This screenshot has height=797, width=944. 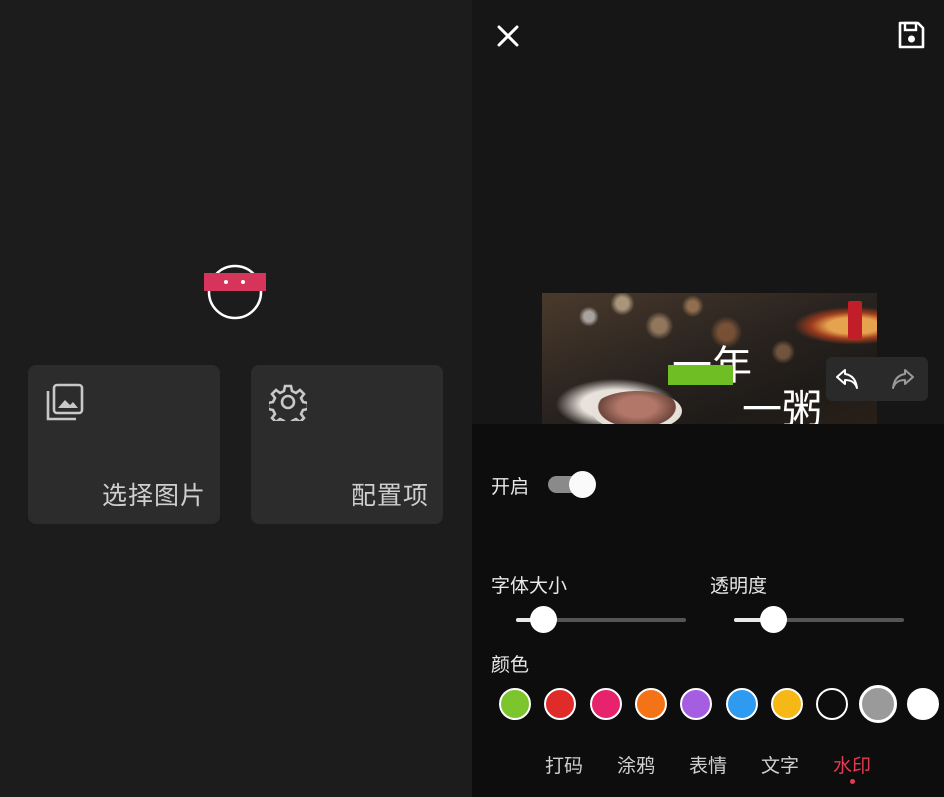 I want to click on tab-item: 水印, so click(x=852, y=764).